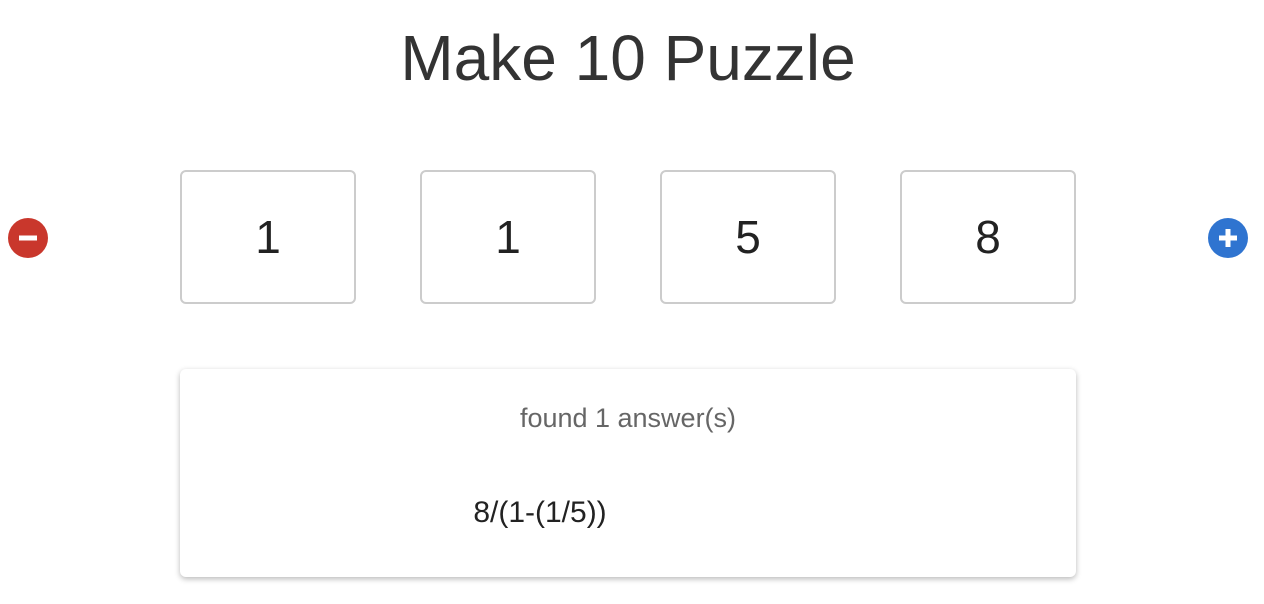  What do you see at coordinates (628, 58) in the screenshot?
I see `page-title: Make 10 Puzzle` at bounding box center [628, 58].